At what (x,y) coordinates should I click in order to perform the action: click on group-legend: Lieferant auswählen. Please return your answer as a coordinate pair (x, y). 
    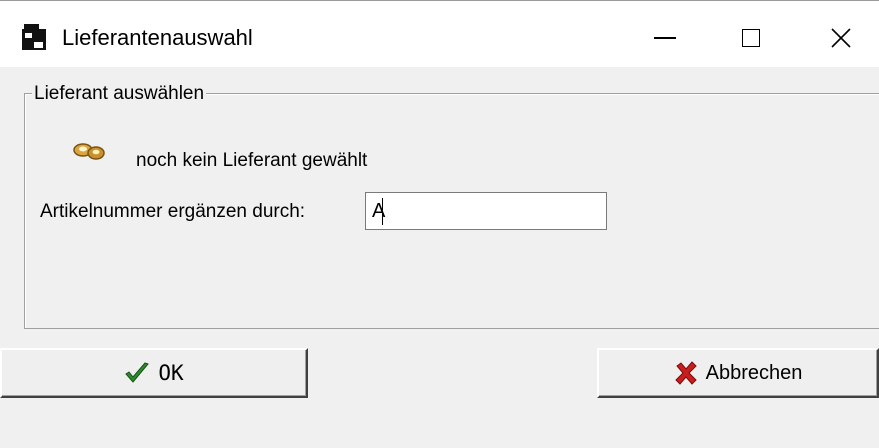
    Looking at the image, I should click on (119, 94).